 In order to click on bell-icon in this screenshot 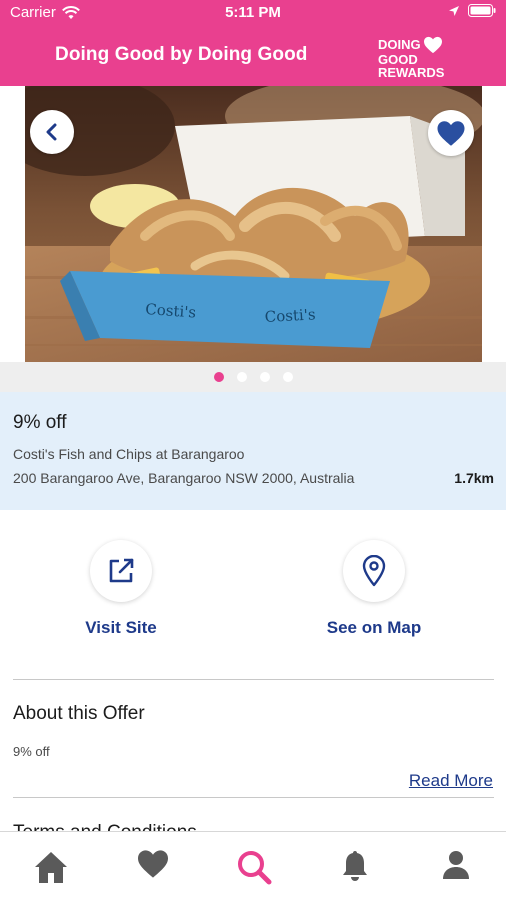, I will do `click(355, 866)`.